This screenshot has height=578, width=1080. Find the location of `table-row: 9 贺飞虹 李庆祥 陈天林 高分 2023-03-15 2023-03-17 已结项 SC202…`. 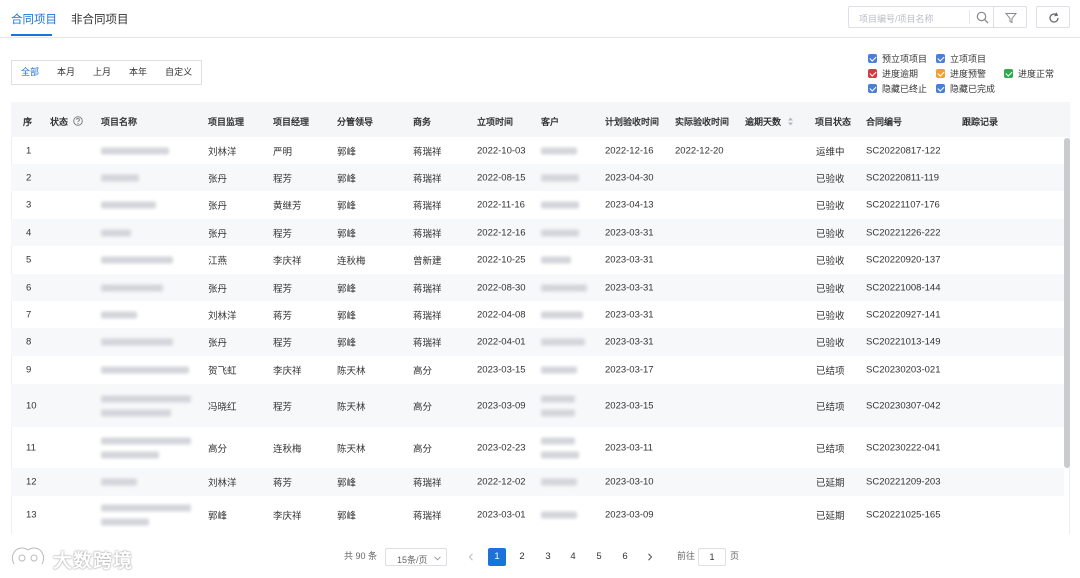

table-row: 9 贺飞虹 李庆祥 陈天林 高分 2023-03-15 2023-03-17 已结项 SC202… is located at coordinates (537, 370).